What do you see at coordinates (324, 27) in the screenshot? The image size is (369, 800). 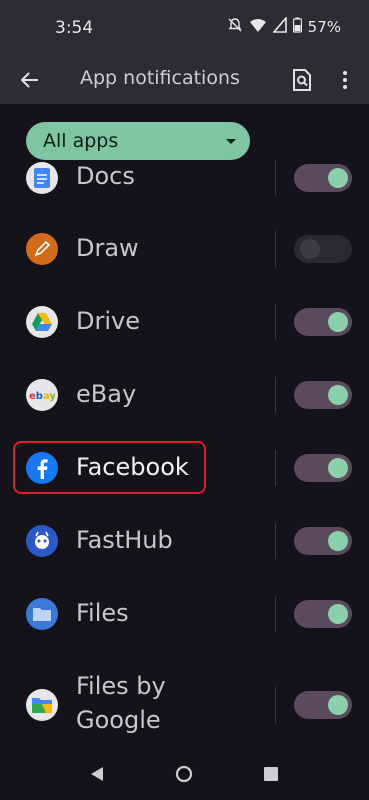 I see `battery-percent: 57%` at bounding box center [324, 27].